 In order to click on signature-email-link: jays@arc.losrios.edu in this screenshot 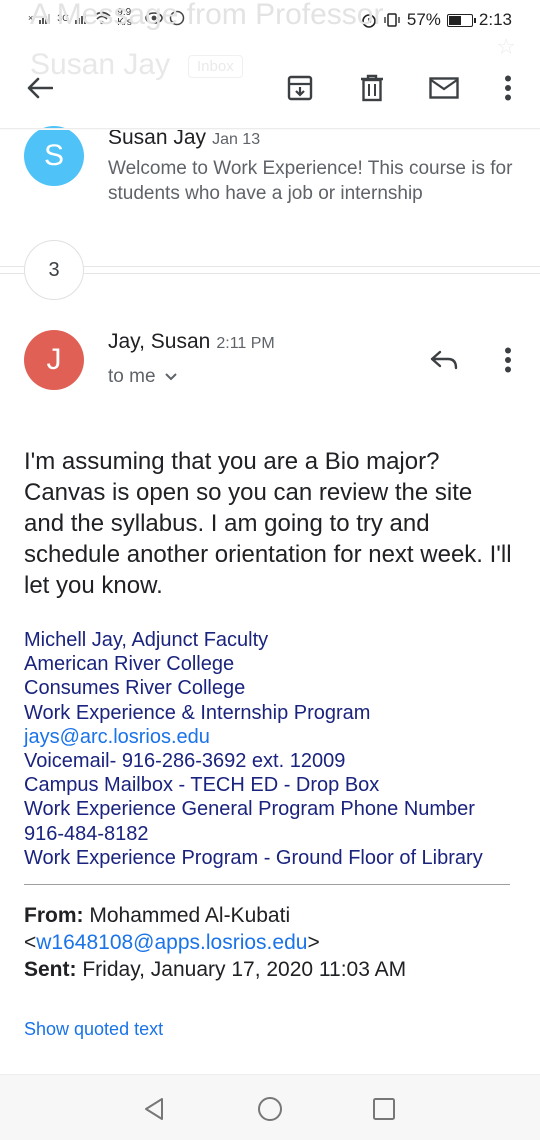, I will do `click(117, 737)`.